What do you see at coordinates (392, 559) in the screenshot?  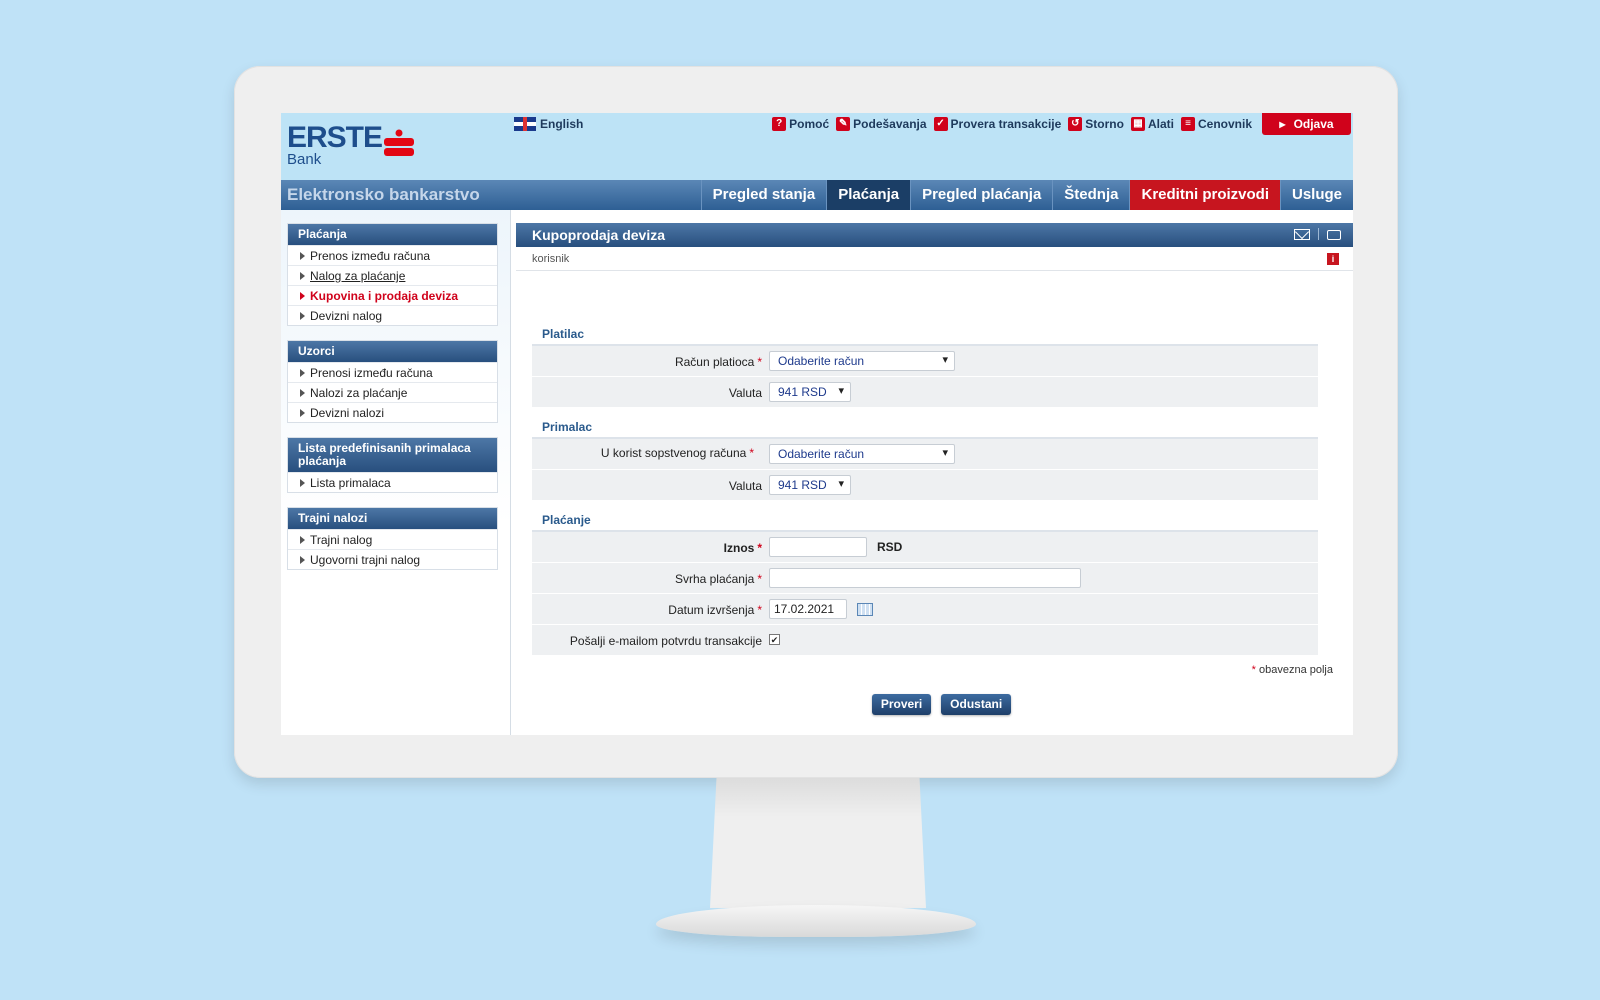 I see `sidebar-item-contract-standing-order: Ugovorni trajni nalog` at bounding box center [392, 559].